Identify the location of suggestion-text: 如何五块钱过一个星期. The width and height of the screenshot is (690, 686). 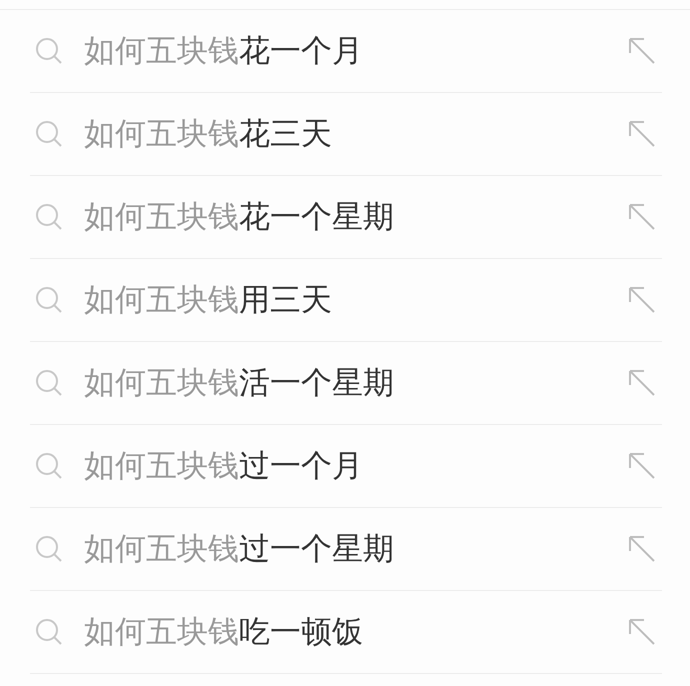
(356, 549).